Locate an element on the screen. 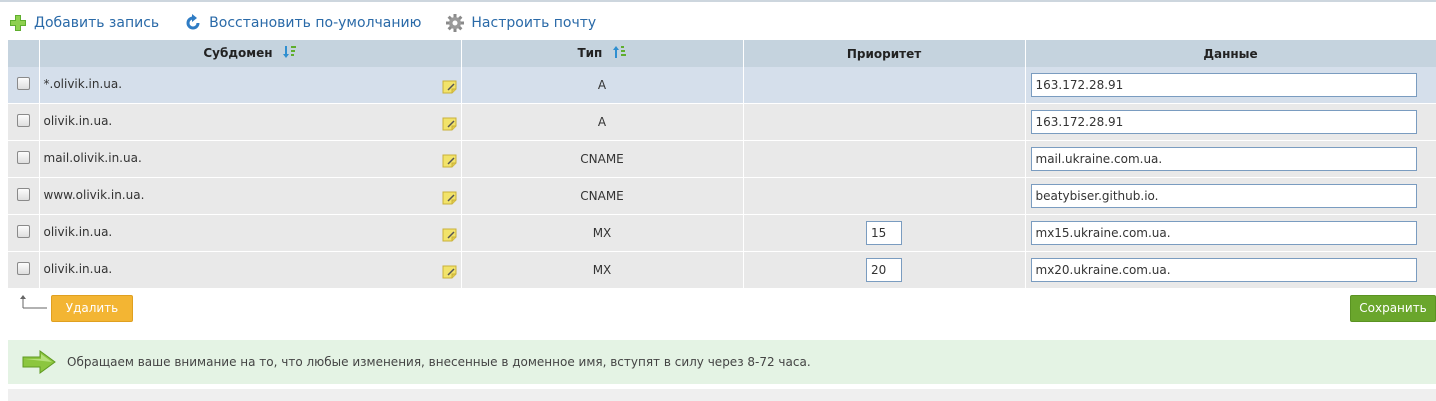 This screenshot has height=401, width=1436. subdomain-cell: mail.olivik.in.ua. is located at coordinates (250, 159).